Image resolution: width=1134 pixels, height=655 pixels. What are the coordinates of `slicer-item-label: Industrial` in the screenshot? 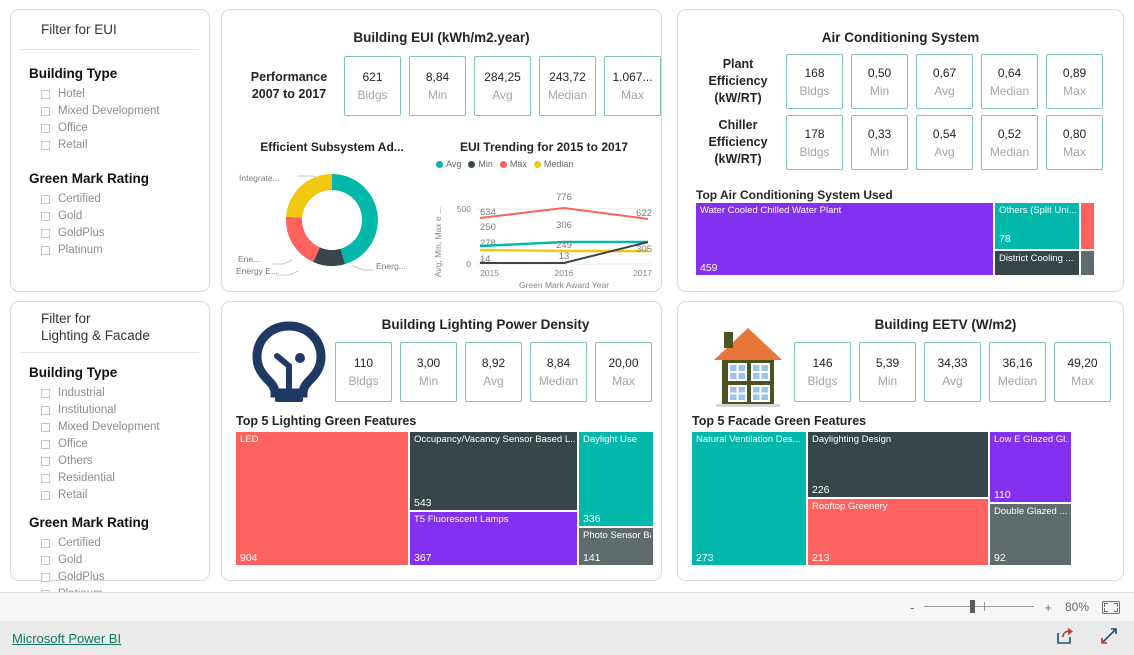 It's located at (81, 393).